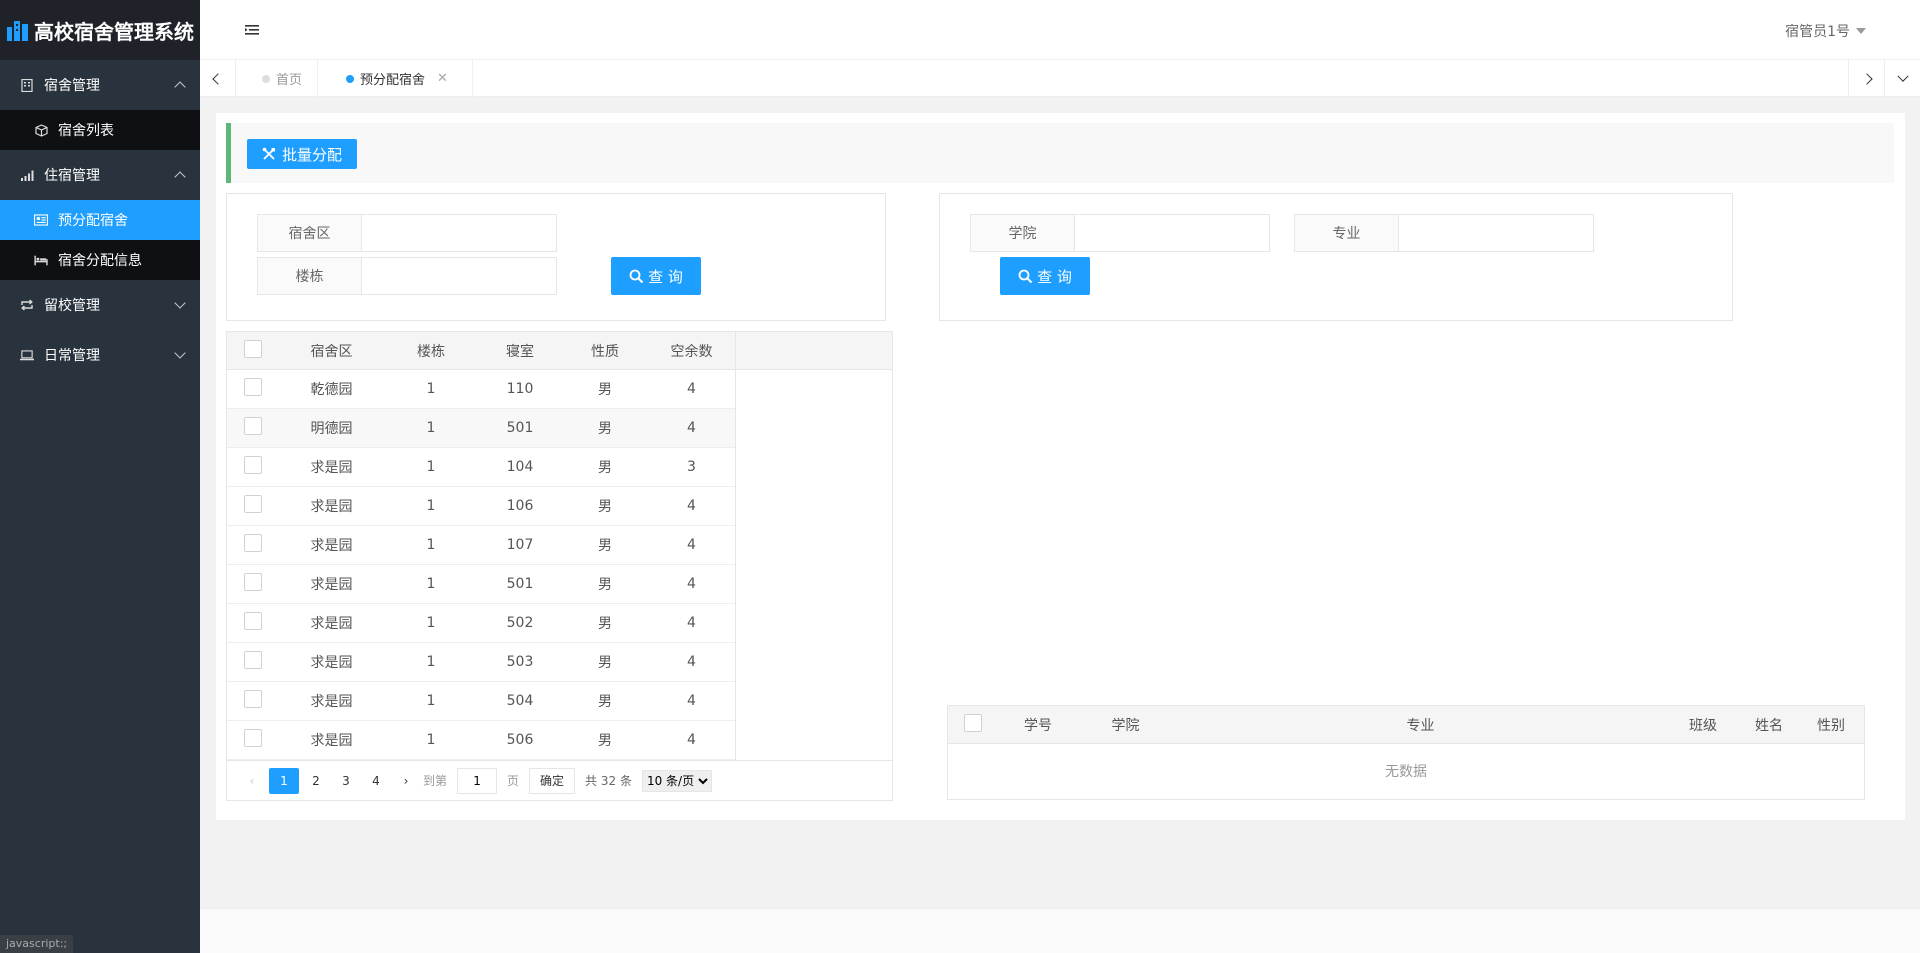  Describe the element at coordinates (393, 80) in the screenshot. I see `tab-label: 预分配宿舍` at that location.